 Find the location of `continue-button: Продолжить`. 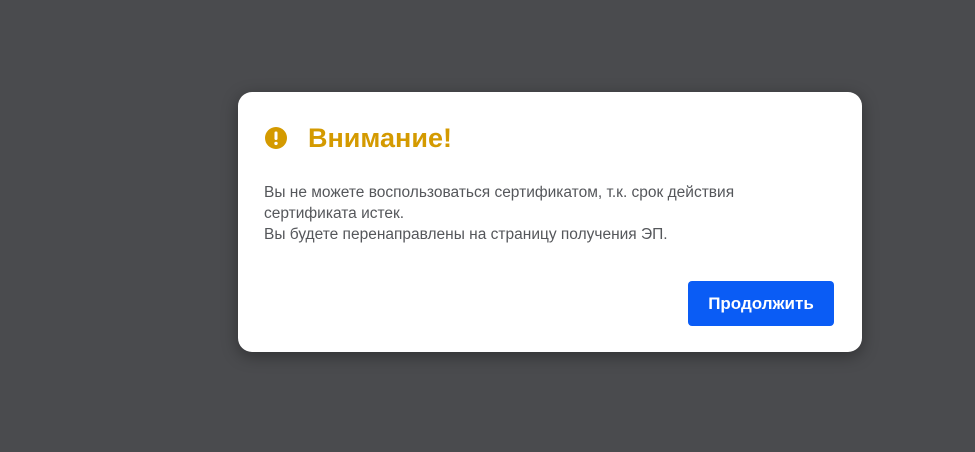

continue-button: Продолжить is located at coordinates (761, 303).